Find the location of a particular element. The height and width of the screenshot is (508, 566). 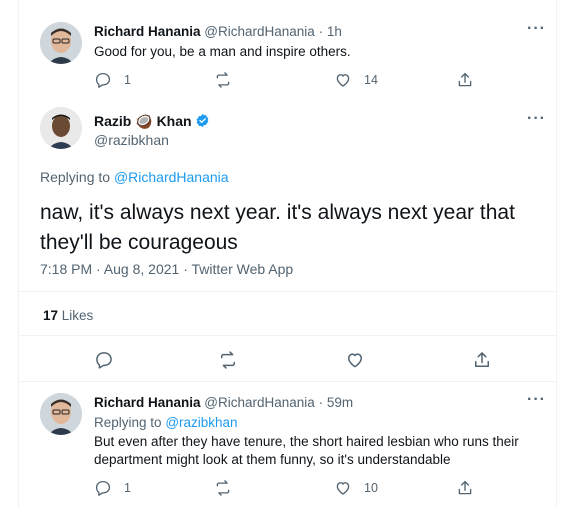

replying-to: Replying to @RichardHanania is located at coordinates (134, 177).